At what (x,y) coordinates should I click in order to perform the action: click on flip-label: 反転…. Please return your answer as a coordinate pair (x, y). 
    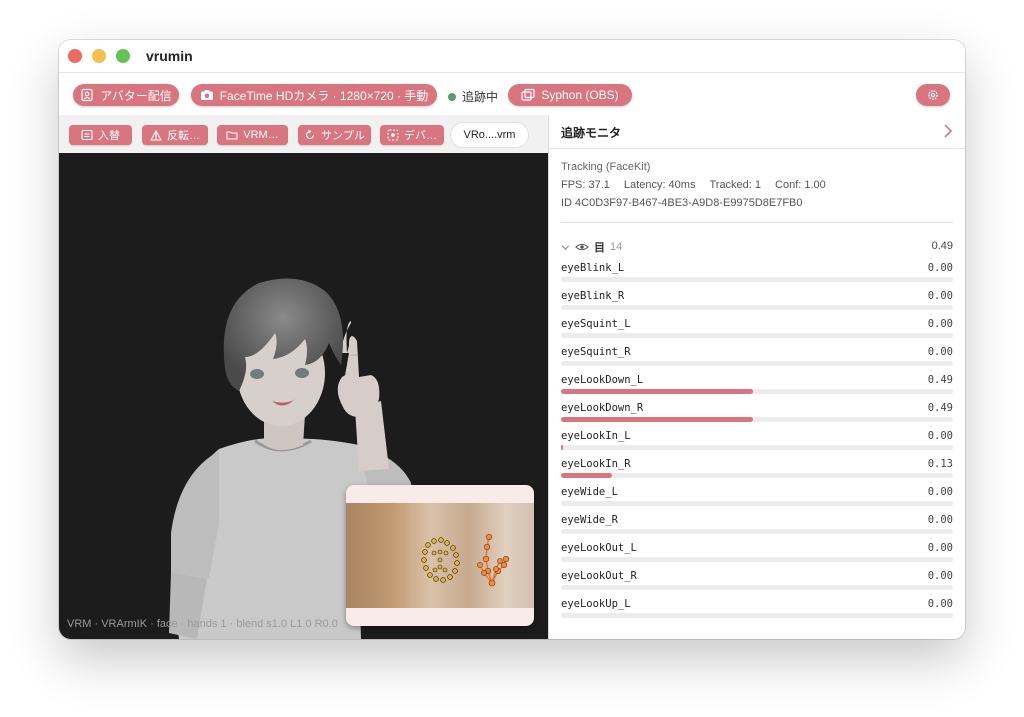
    Looking at the image, I should click on (183, 136).